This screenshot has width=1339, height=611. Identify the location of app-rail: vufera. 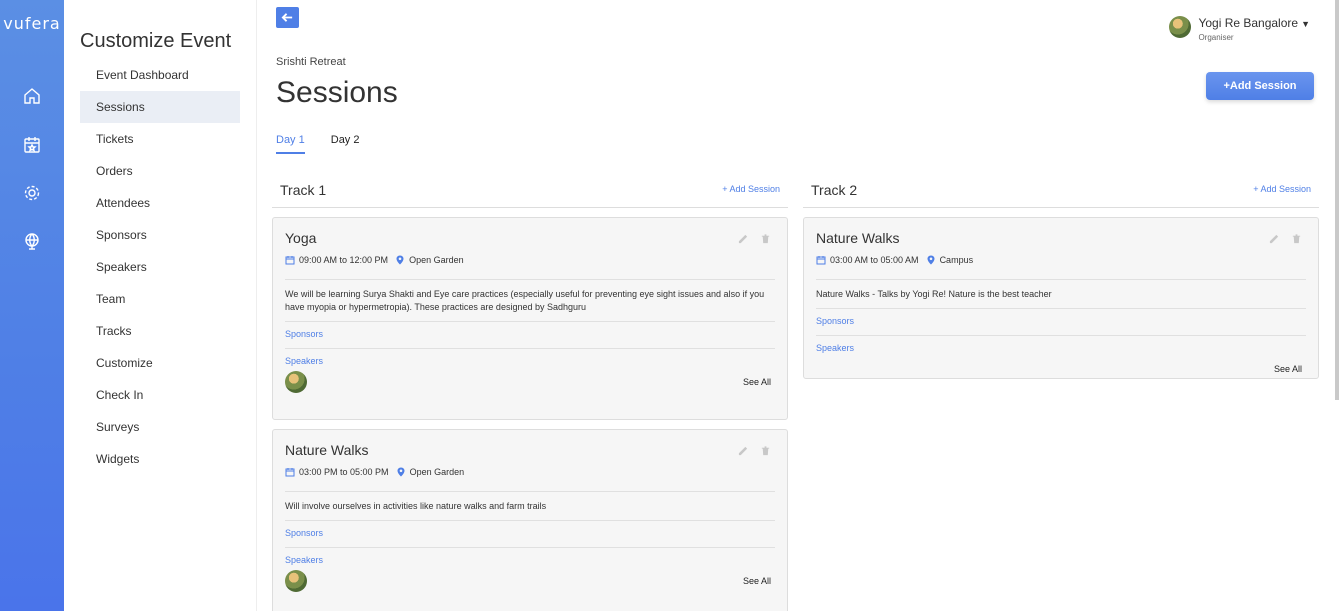
(32, 305).